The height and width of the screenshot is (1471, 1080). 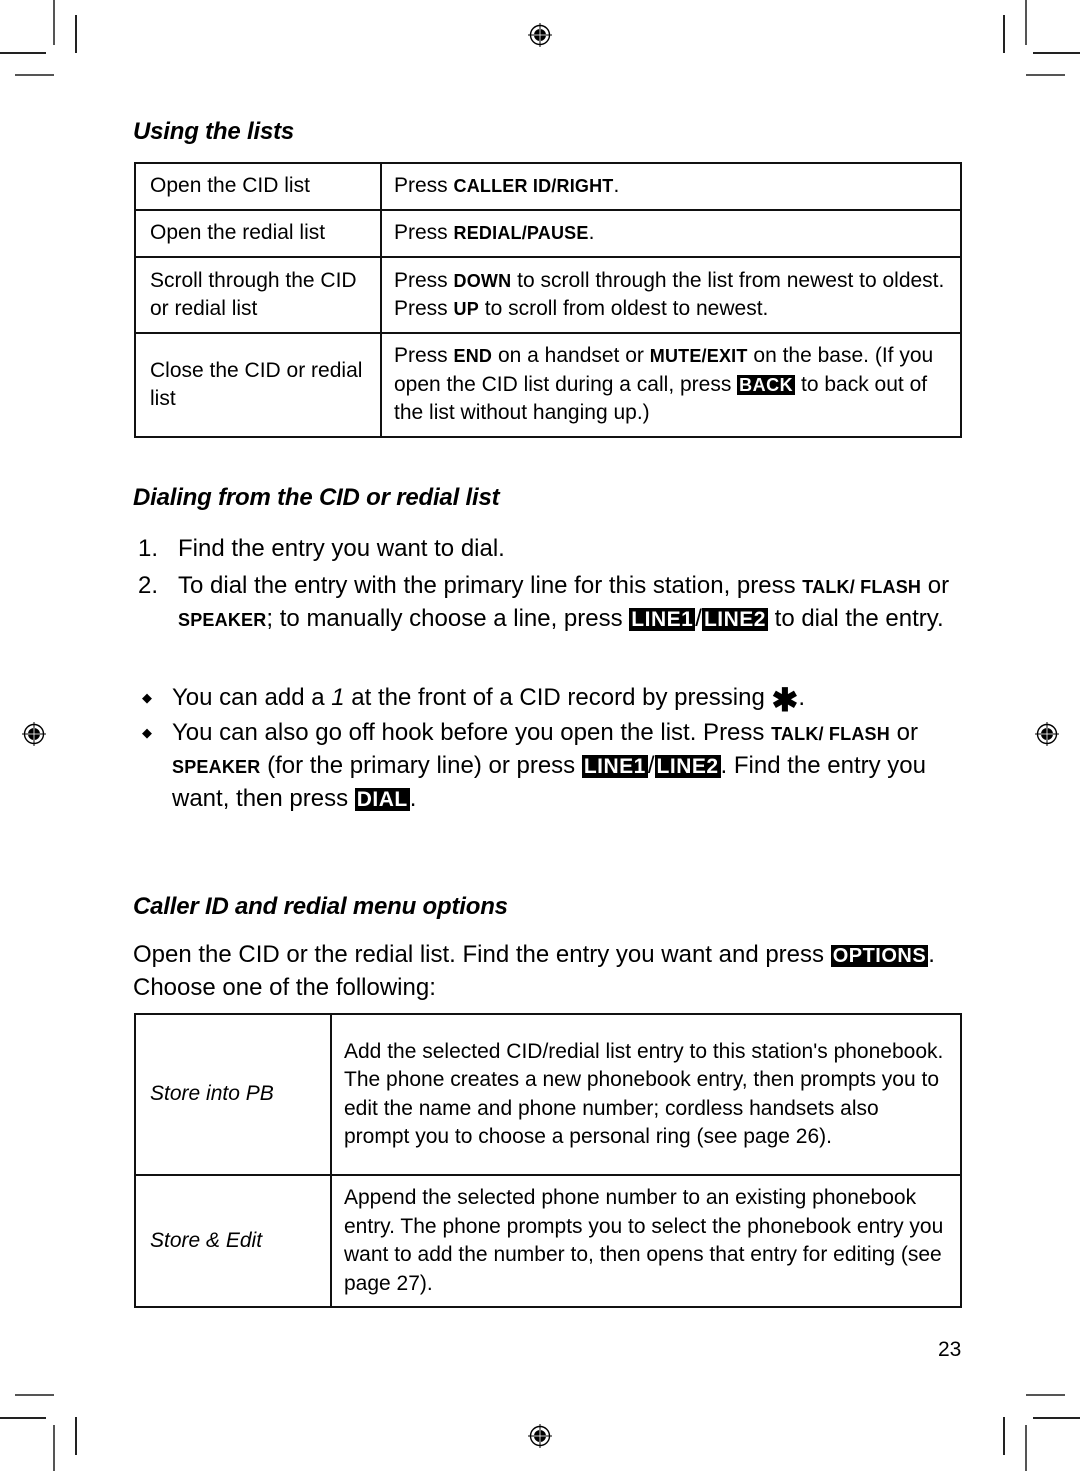 What do you see at coordinates (258, 295) in the screenshot?
I see `table-cell-action: Scroll through the CID or redial list` at bounding box center [258, 295].